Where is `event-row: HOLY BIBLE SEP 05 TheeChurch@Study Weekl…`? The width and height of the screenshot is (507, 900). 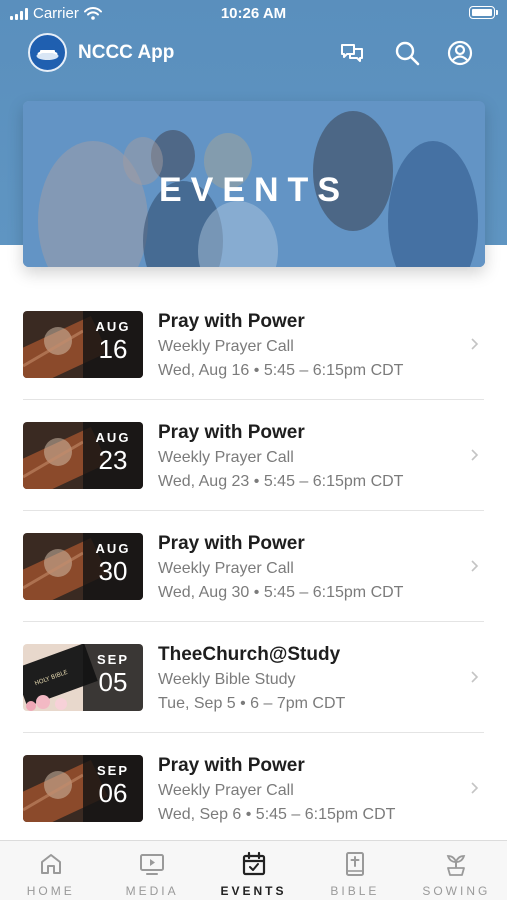
event-row: HOLY BIBLE SEP 05 TheeChurch@Study Weekl… is located at coordinates (253, 677).